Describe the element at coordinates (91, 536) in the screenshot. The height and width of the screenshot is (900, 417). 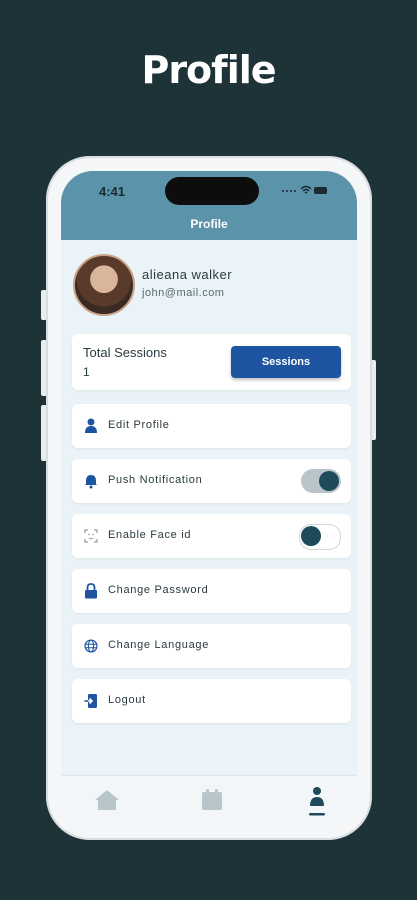
I see `face-id-icon` at that location.